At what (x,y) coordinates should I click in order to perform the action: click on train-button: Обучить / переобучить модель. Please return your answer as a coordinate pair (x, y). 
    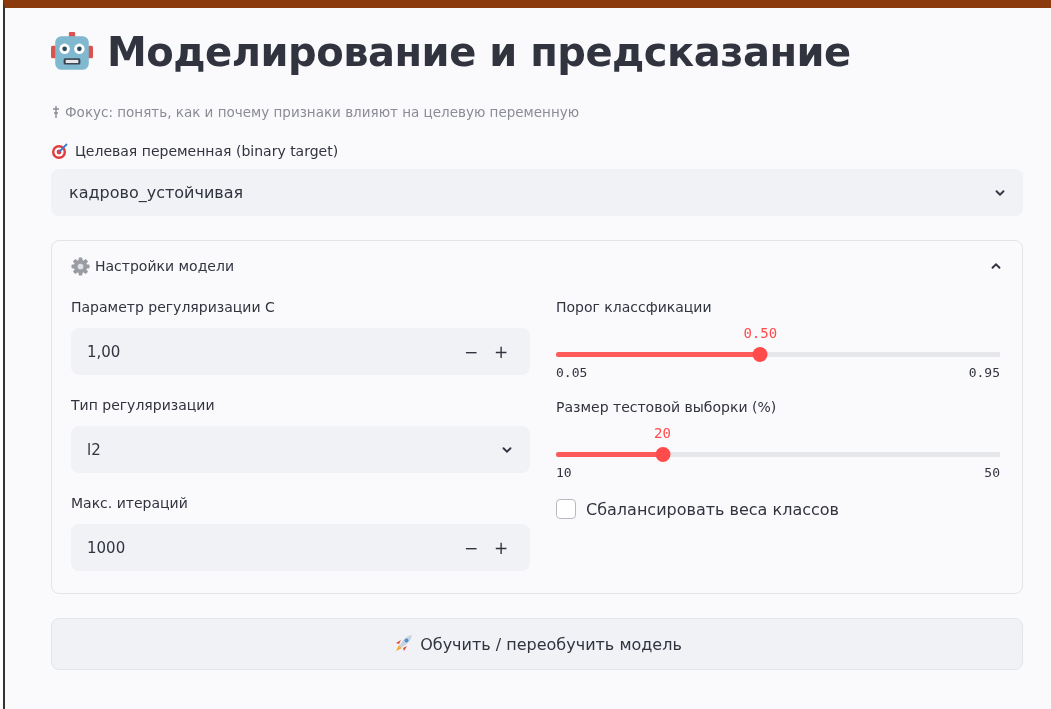
    Looking at the image, I should click on (537, 644).